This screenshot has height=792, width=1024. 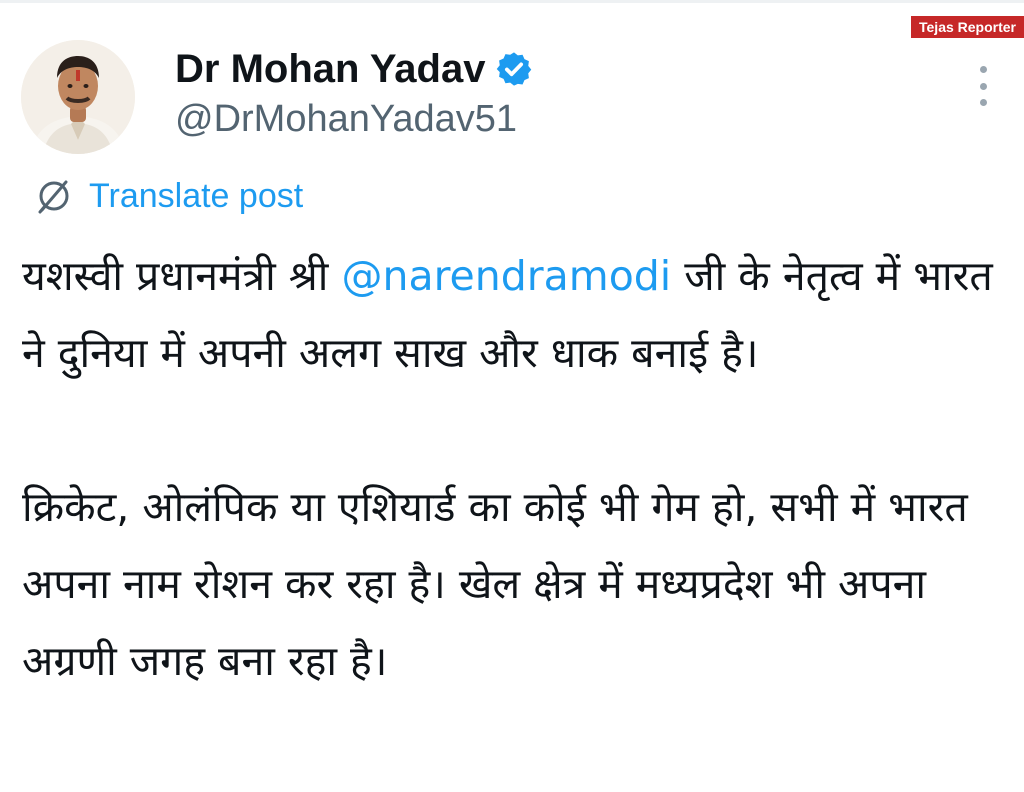 What do you see at coordinates (512, 1) in the screenshot?
I see `top-divider` at bounding box center [512, 1].